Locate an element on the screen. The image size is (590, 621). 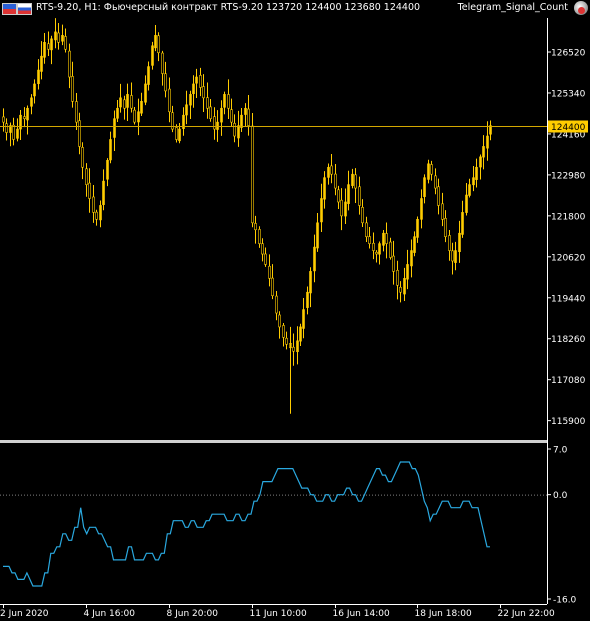
price-tick-label: 118260 is located at coordinates (568, 340).